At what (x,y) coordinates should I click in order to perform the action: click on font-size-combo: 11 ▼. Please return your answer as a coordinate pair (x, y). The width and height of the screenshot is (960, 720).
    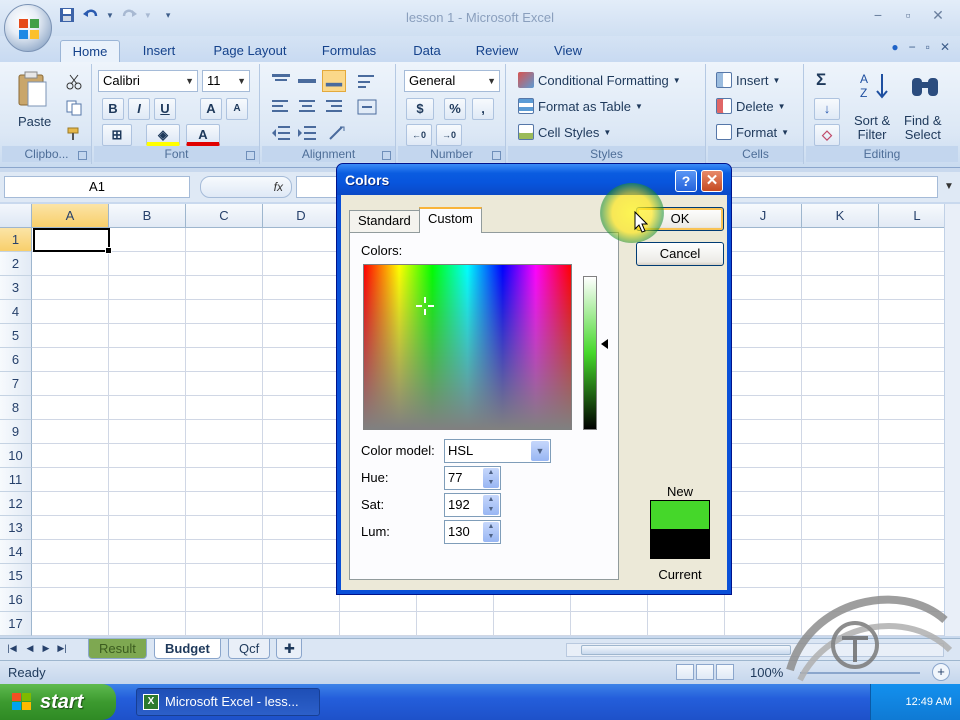
    Looking at the image, I should click on (226, 81).